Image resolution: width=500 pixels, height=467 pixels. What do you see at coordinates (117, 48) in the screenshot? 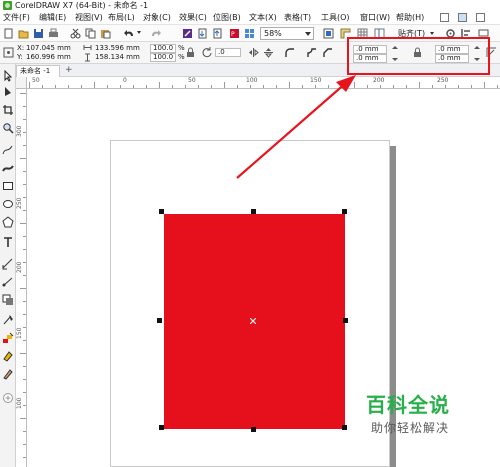
I see `width-input: 133.596 mm` at bounding box center [117, 48].